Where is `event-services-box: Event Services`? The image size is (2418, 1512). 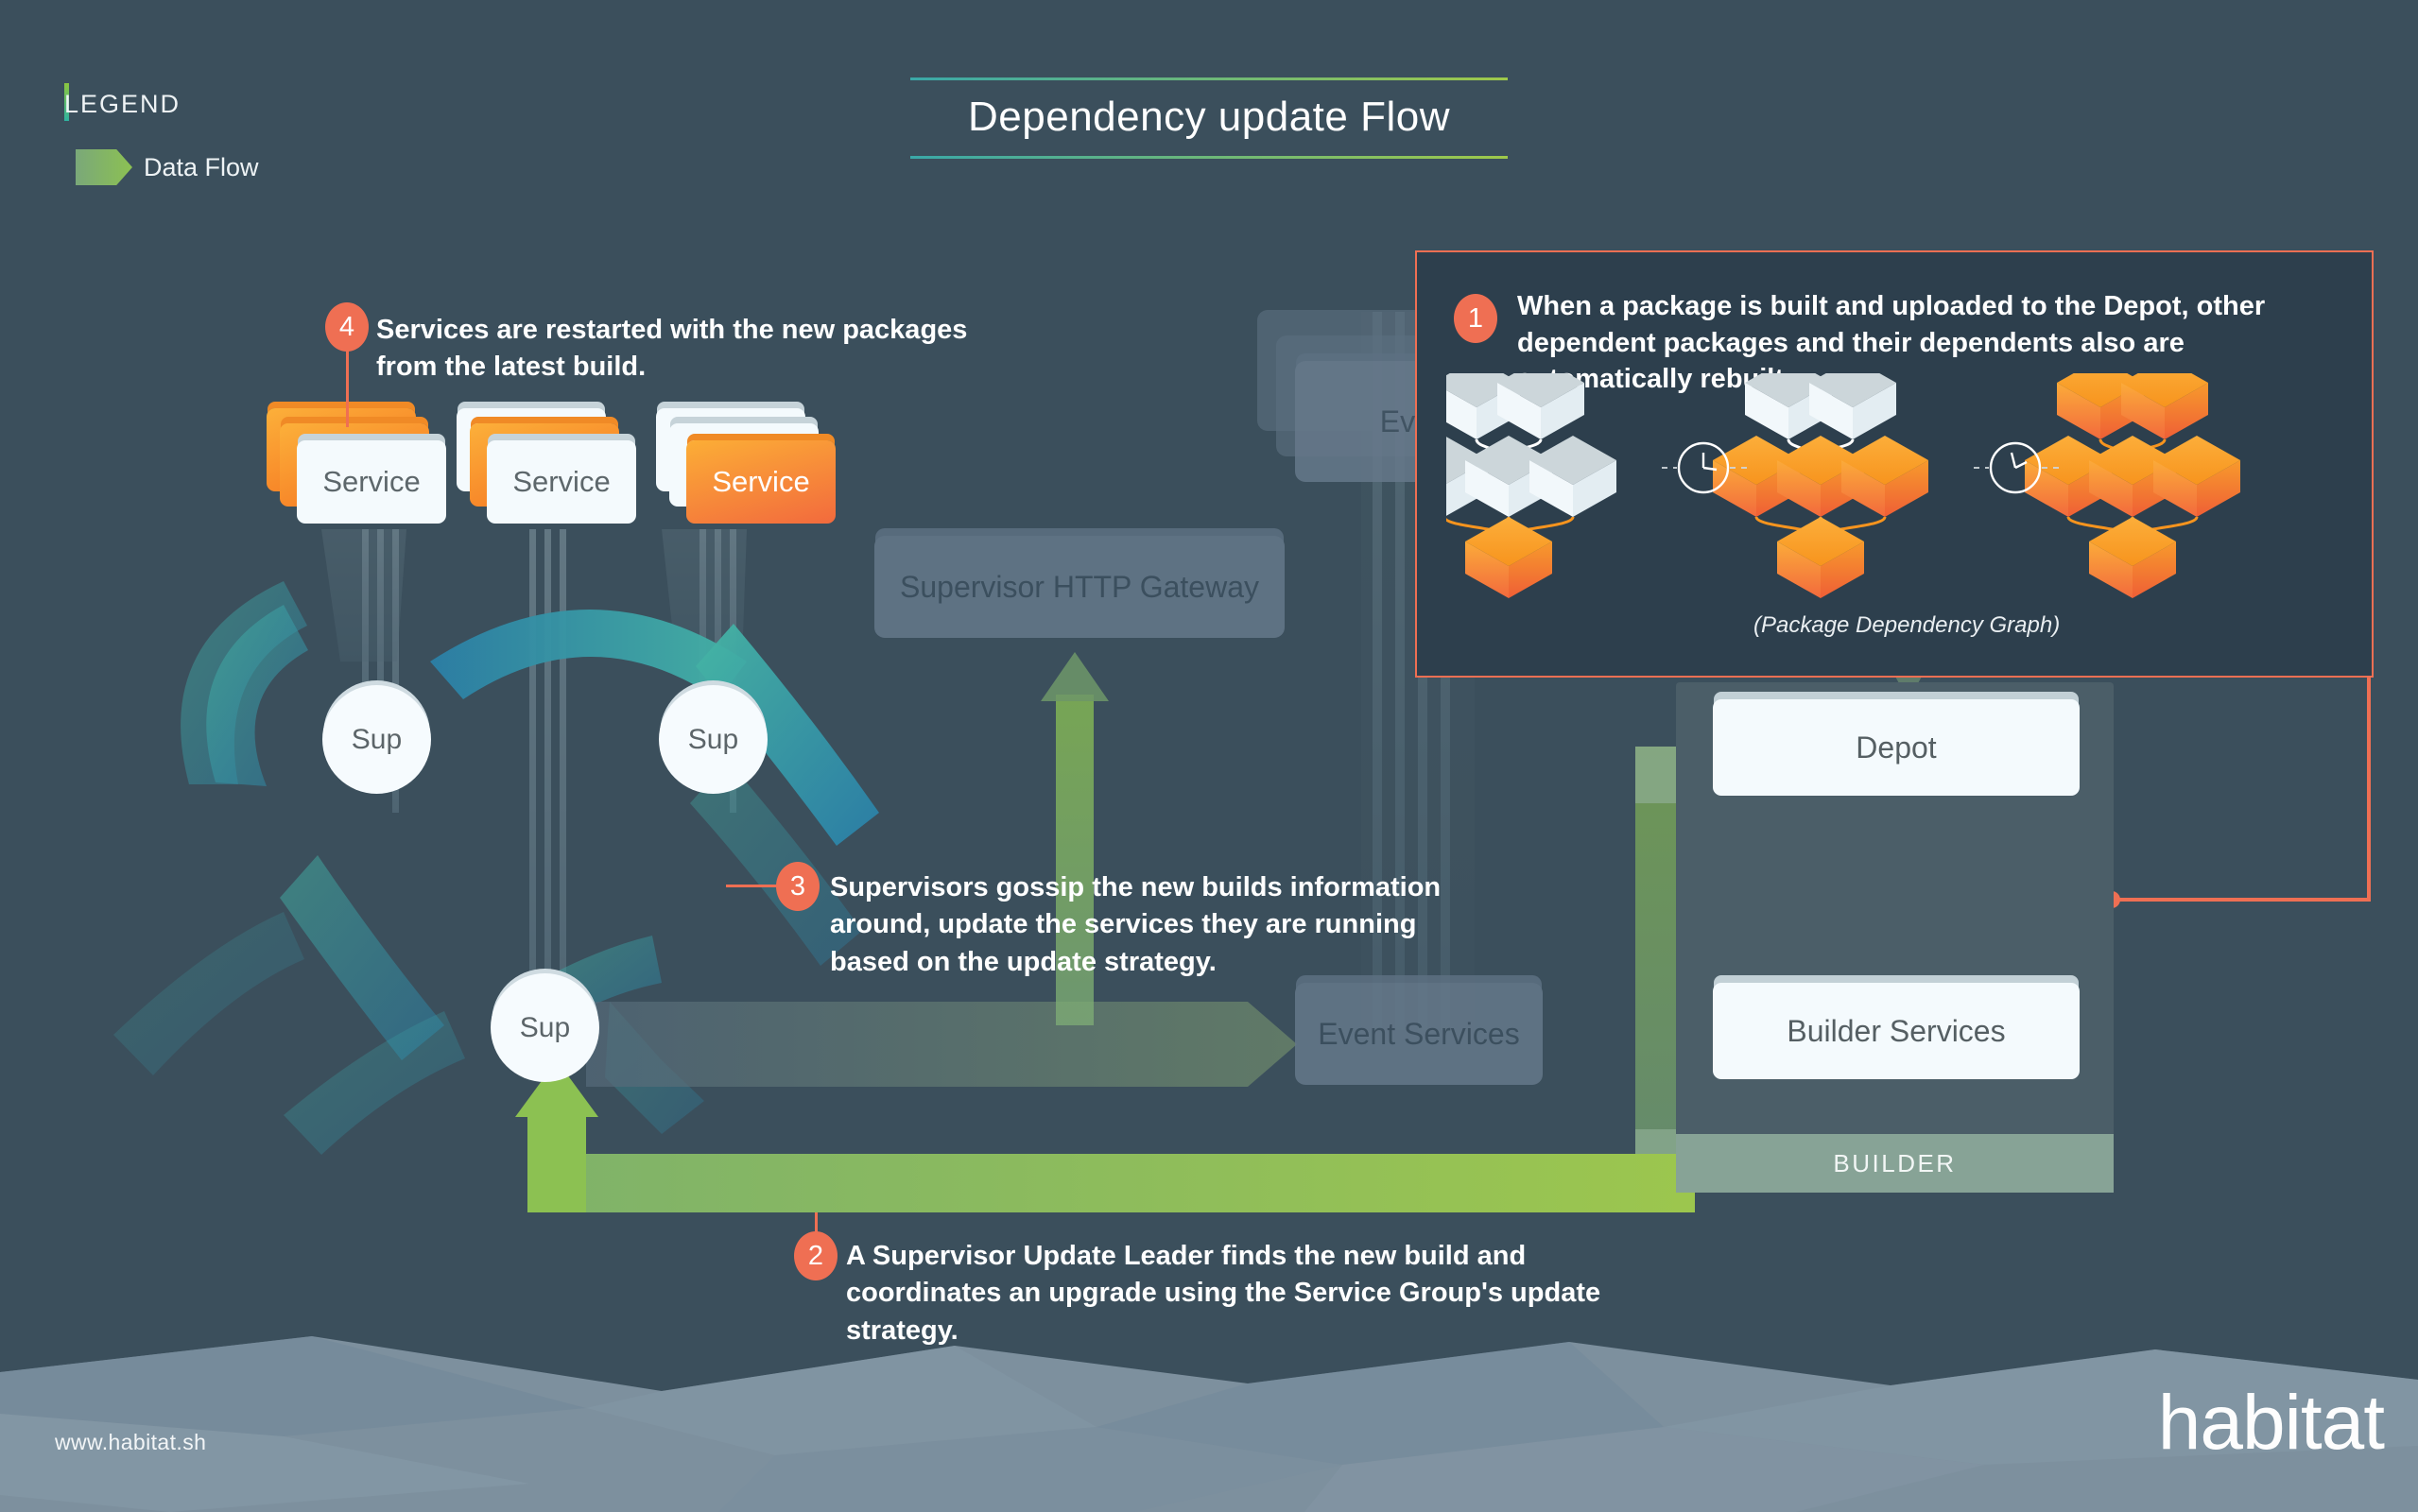 event-services-box: Event Services is located at coordinates (1419, 1034).